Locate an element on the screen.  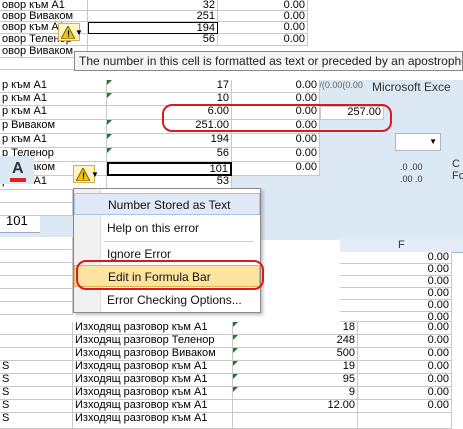
cell: 32 is located at coordinates (153, 5).